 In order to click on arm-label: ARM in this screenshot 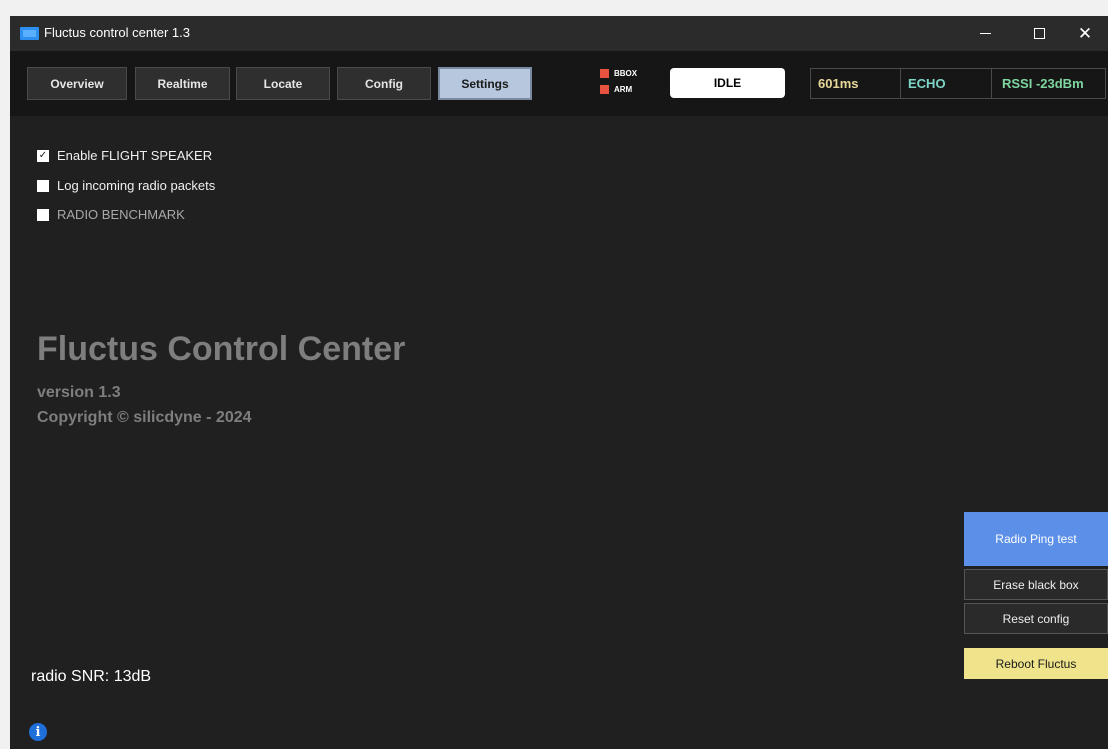, I will do `click(623, 89)`.